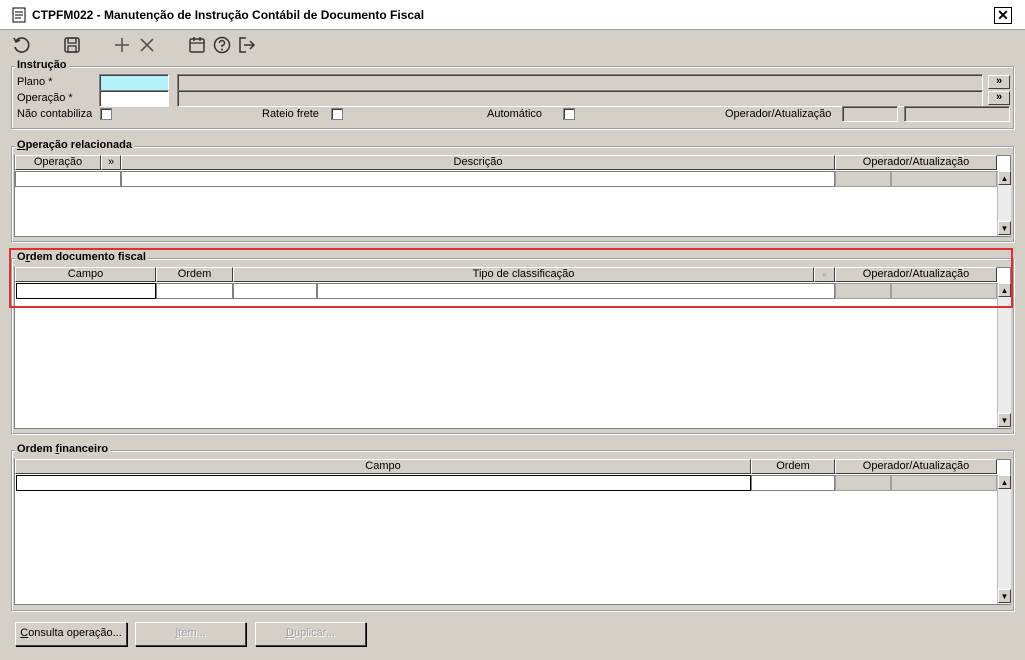 This screenshot has width=1025, height=660. What do you see at coordinates (580, 82) in the screenshot?
I see `plano-description-field` at bounding box center [580, 82].